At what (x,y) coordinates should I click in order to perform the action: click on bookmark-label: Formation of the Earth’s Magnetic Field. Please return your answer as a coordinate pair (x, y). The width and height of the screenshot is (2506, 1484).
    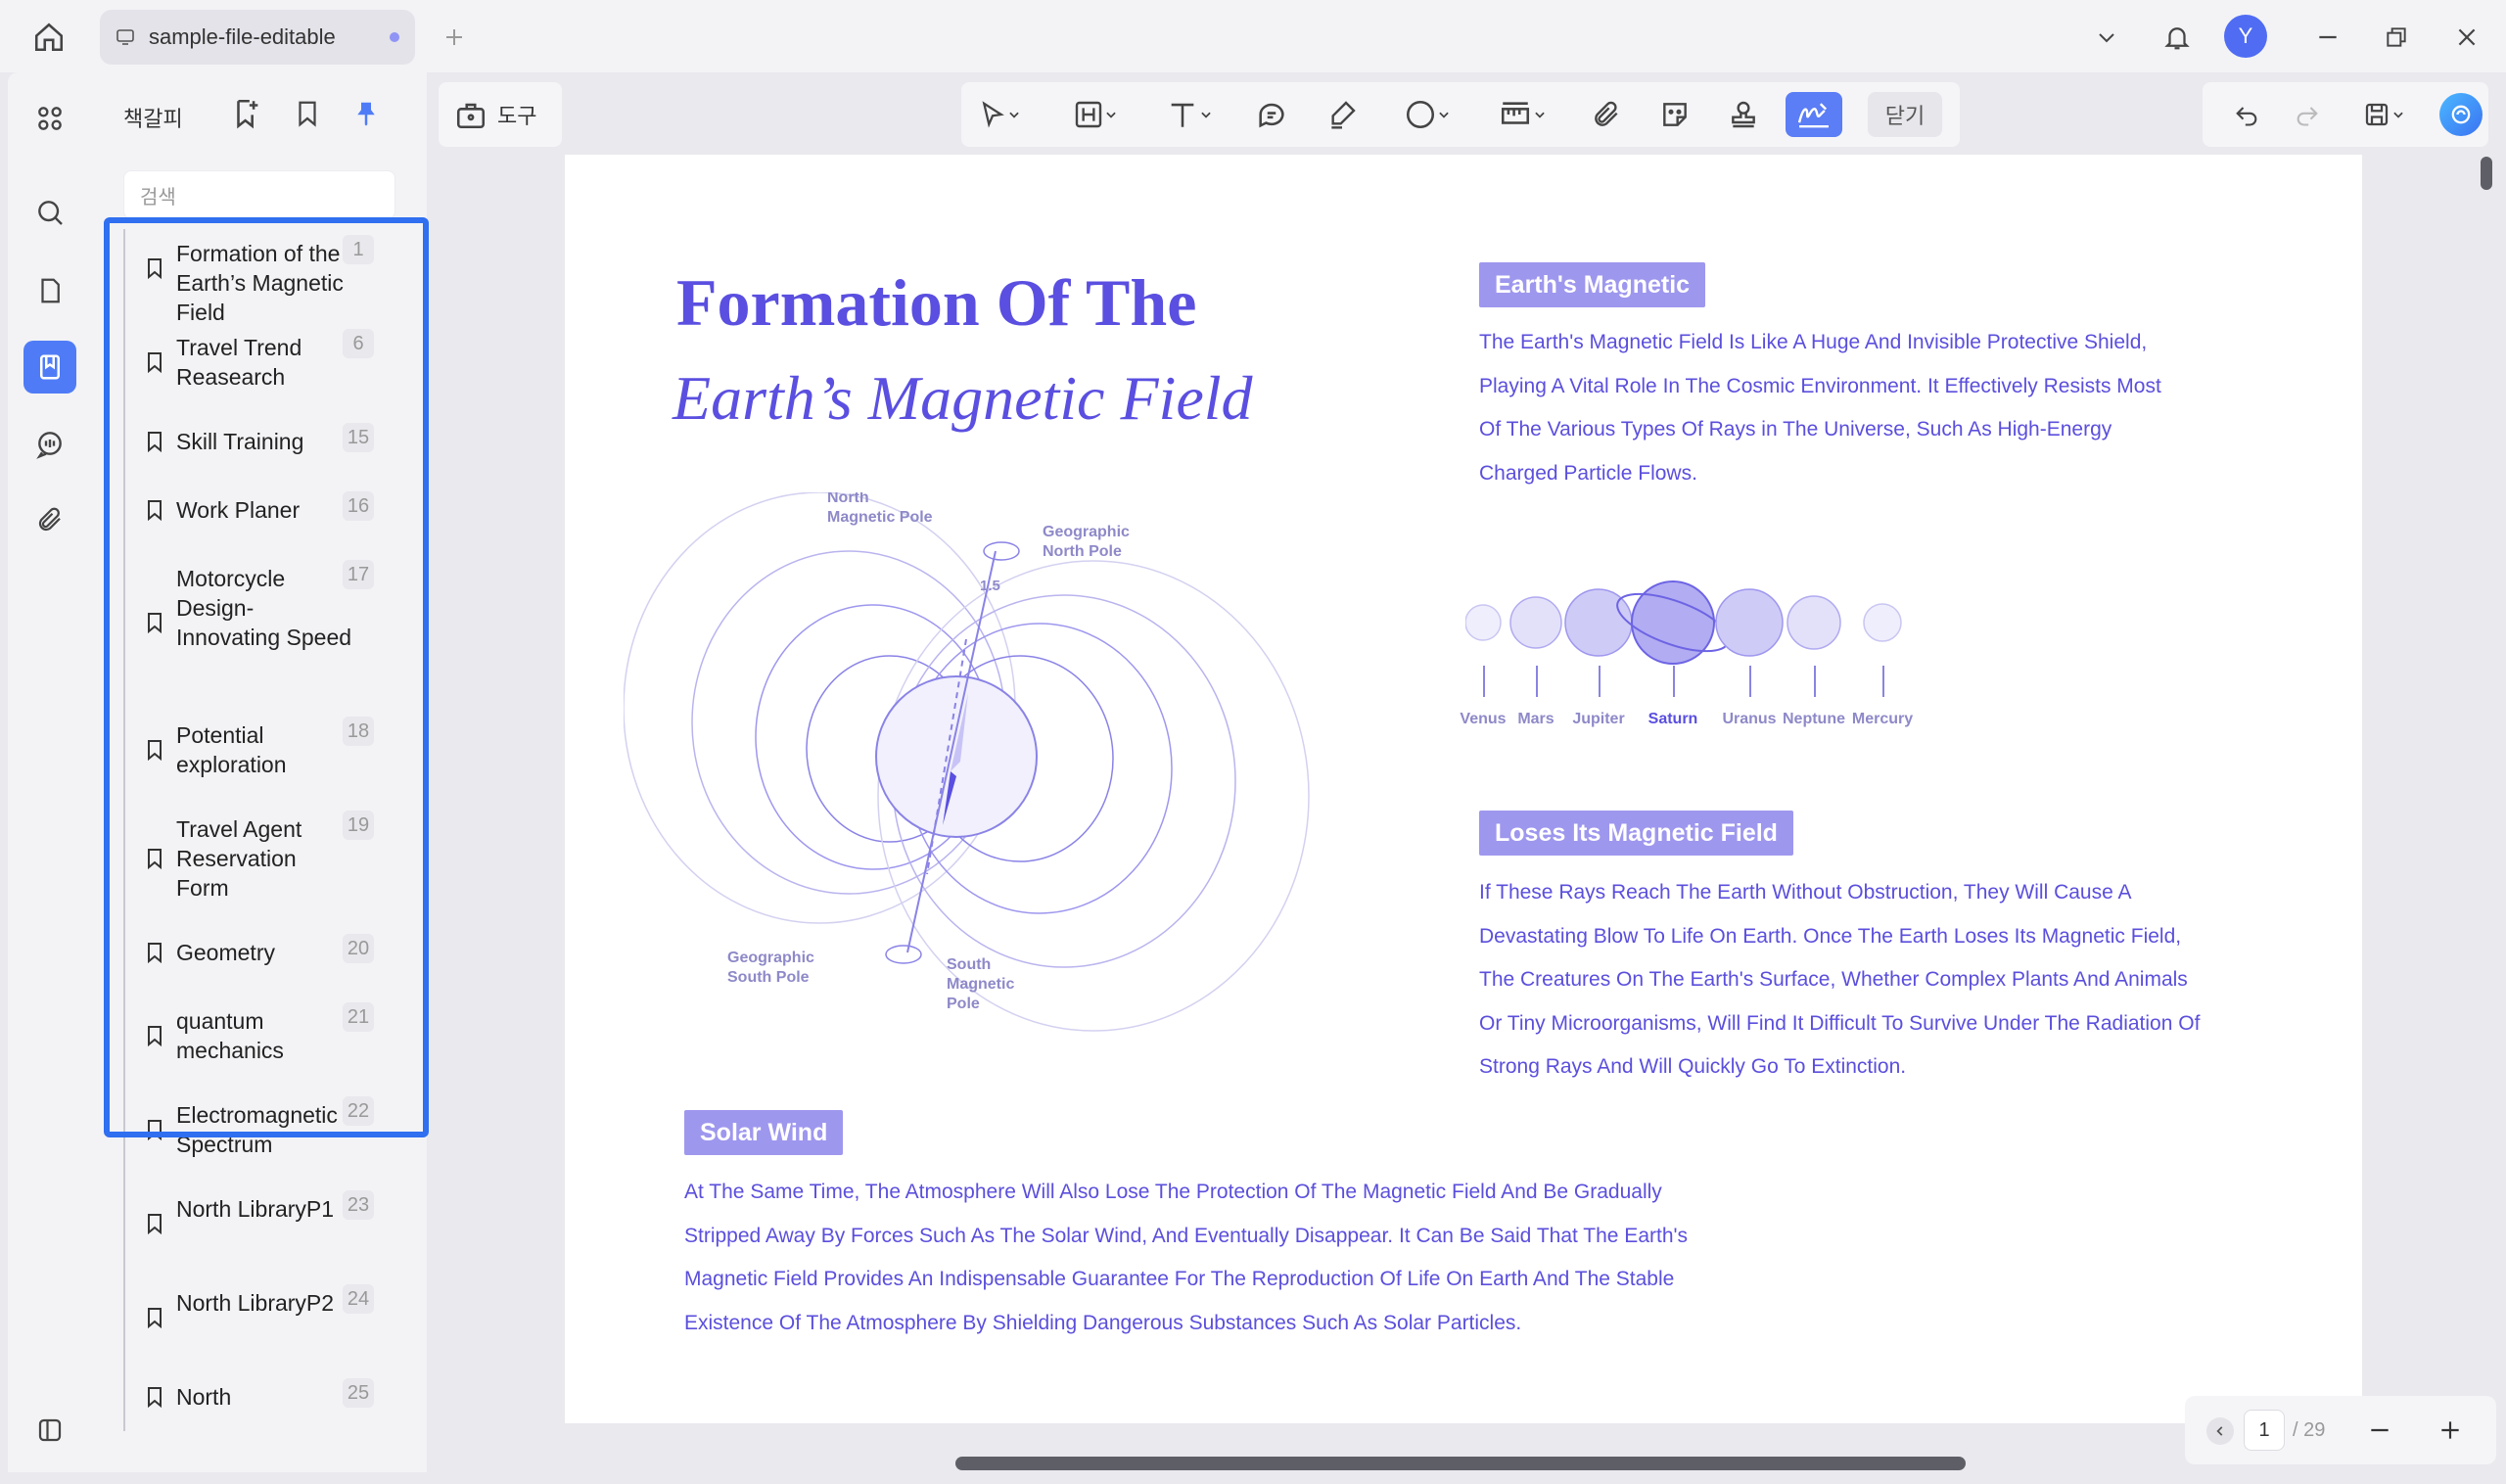
    Looking at the image, I should click on (260, 283).